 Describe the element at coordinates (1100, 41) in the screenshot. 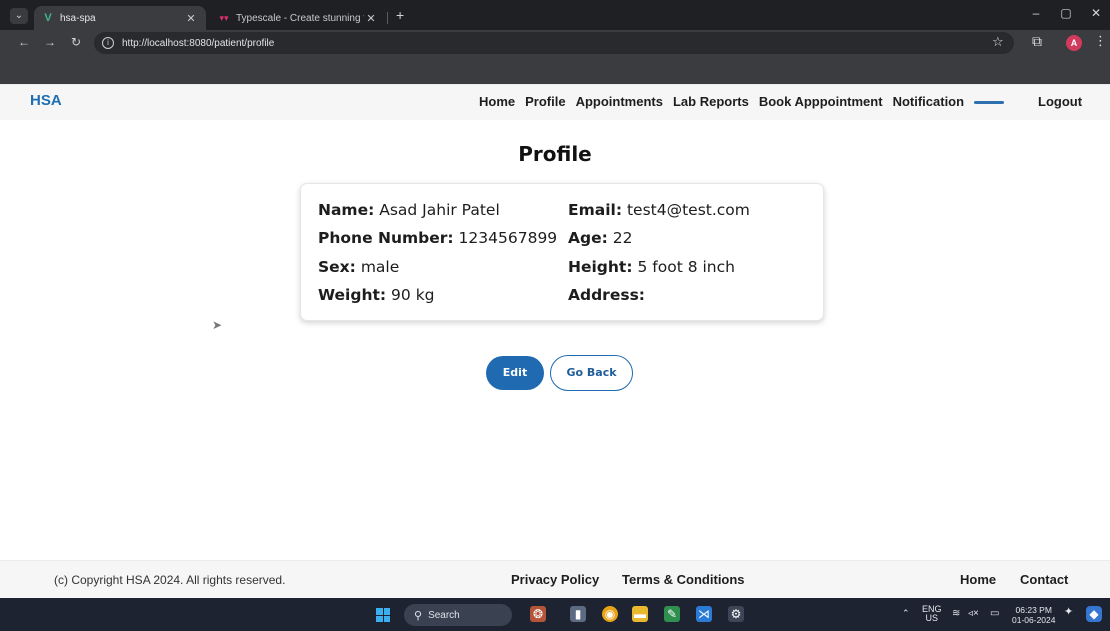

I see `more-menu-icon: ⋮` at that location.